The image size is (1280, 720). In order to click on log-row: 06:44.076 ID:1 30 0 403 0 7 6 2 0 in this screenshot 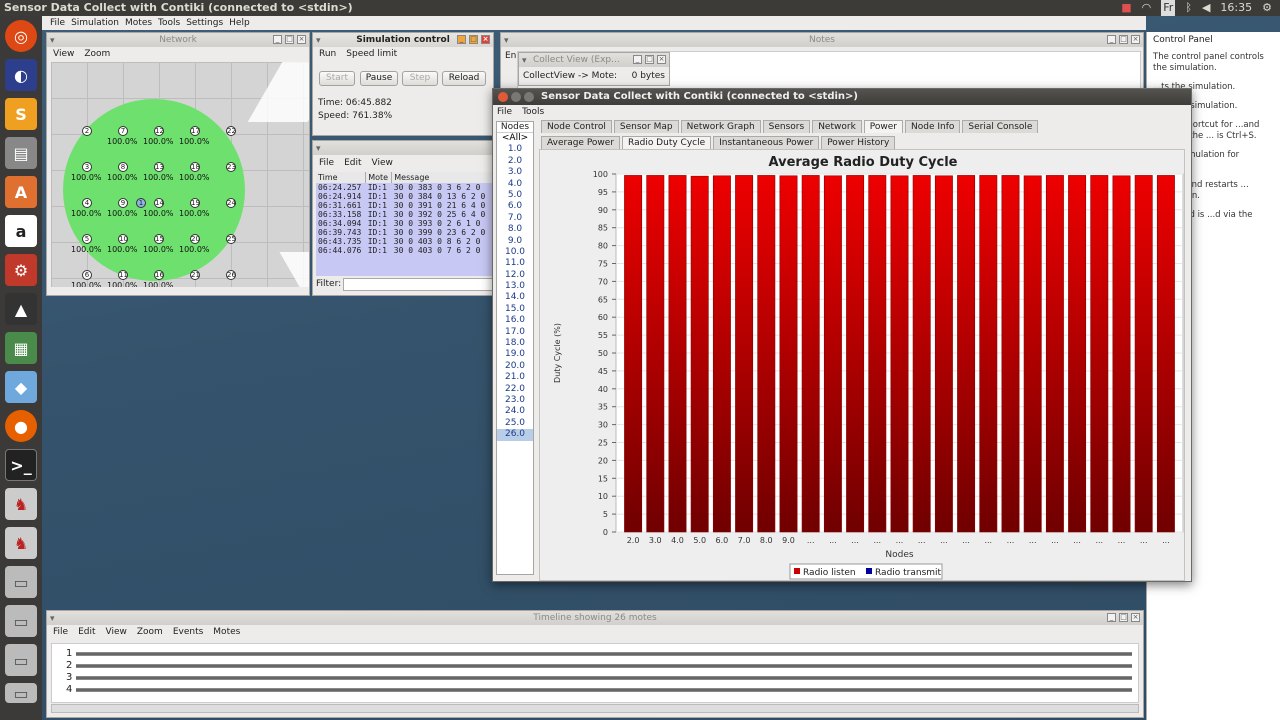, I will do `click(404, 250)`.